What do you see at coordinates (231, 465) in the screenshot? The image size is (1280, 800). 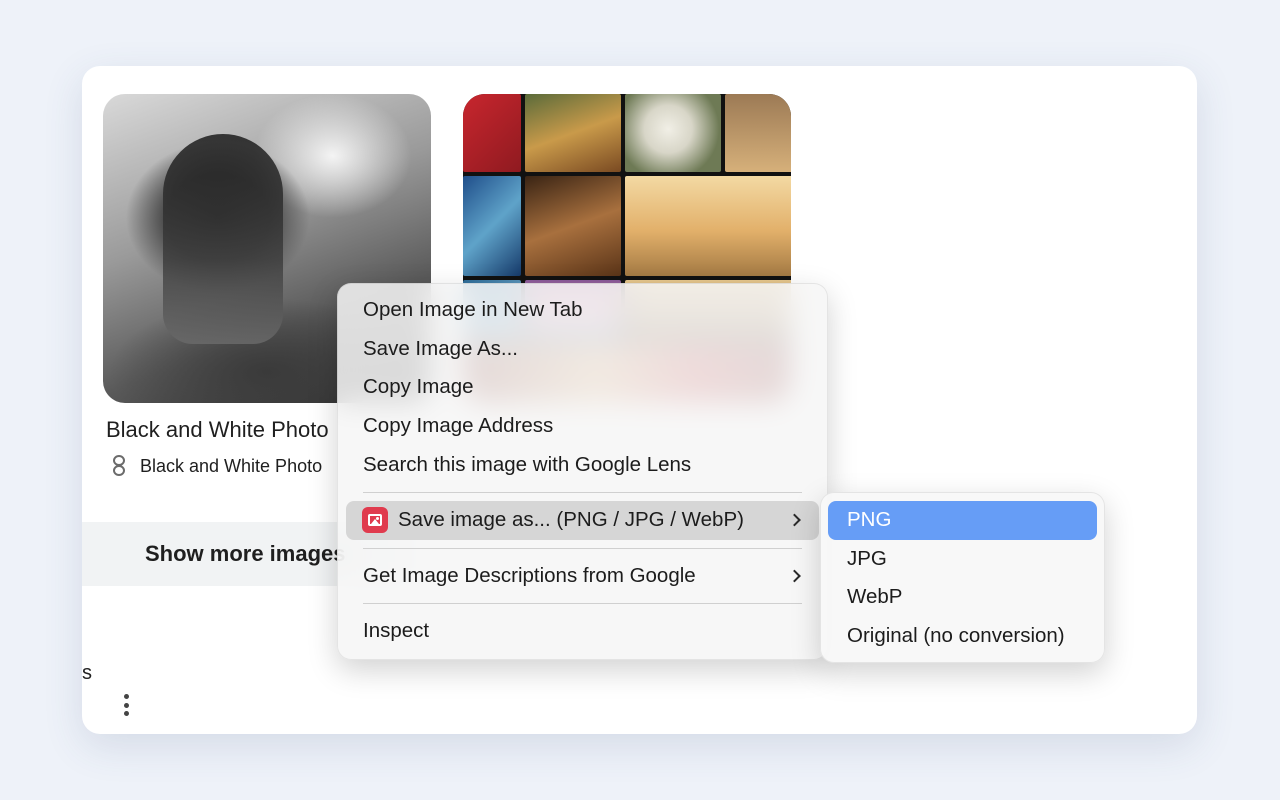 I see `result-source-label: Black and White Photo` at bounding box center [231, 465].